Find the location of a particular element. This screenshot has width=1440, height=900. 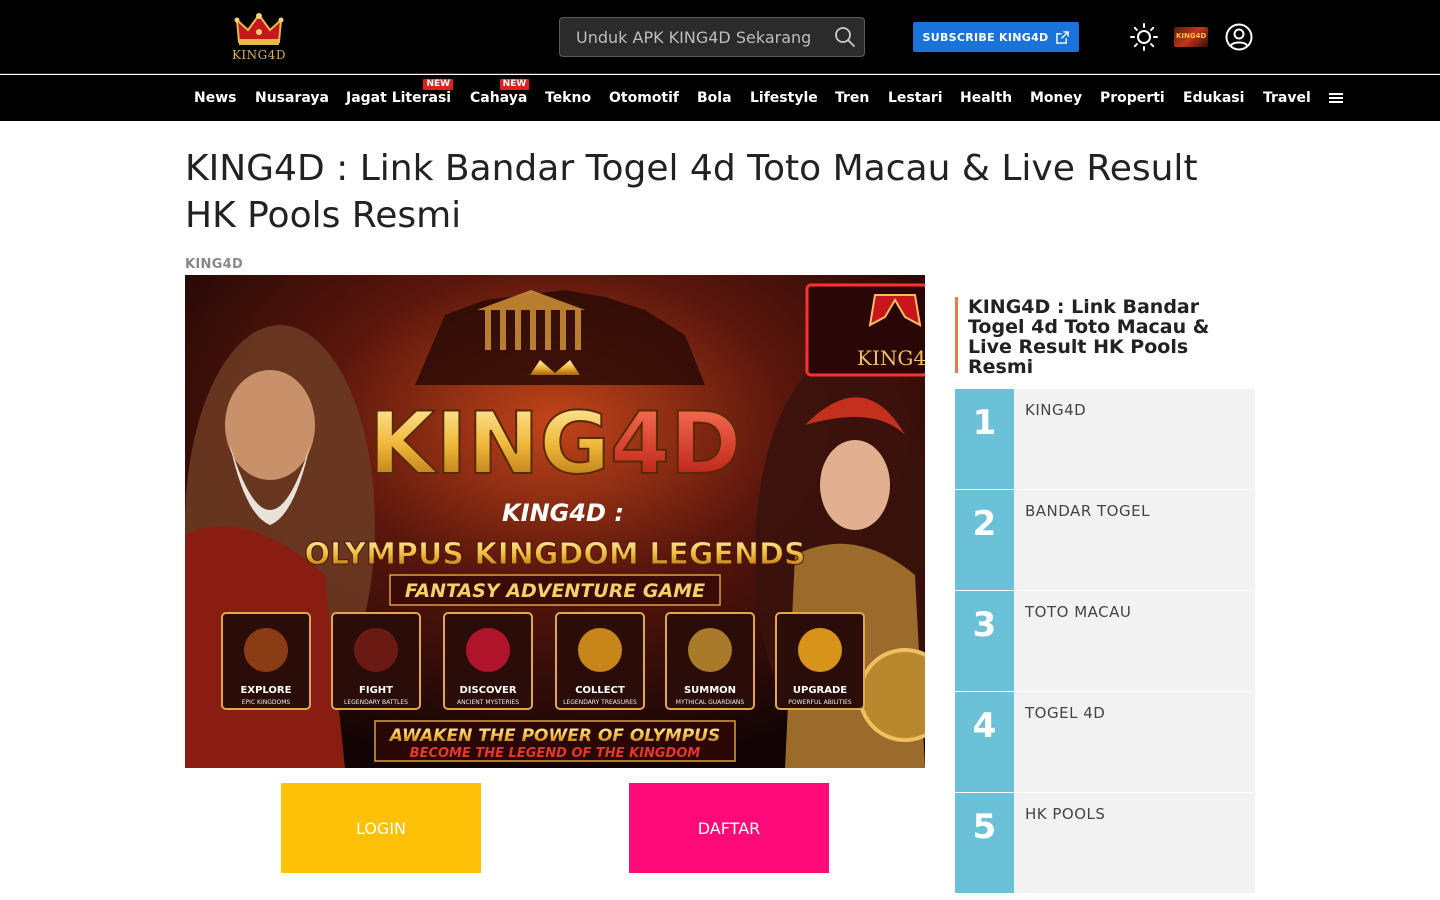

nav-label: Properti is located at coordinates (1132, 98).